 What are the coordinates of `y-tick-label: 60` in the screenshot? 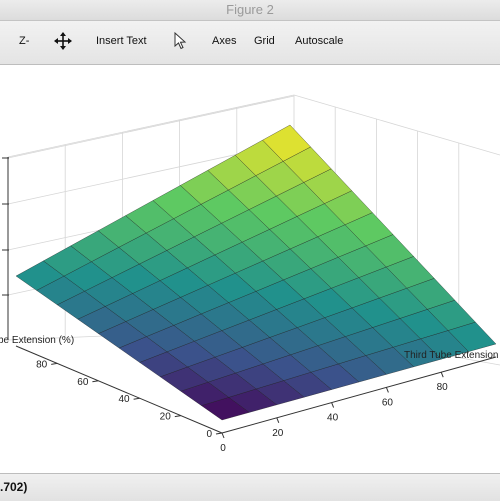 It's located at (83, 382).